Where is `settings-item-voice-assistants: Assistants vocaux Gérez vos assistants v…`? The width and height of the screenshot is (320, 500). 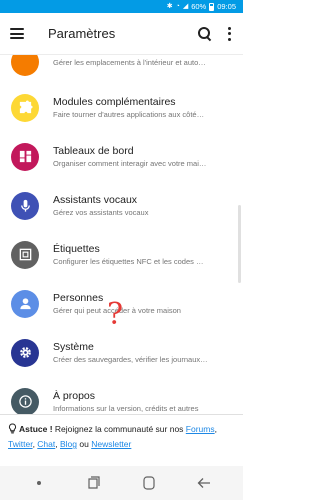
settings-item-voice-assistants: Assistants vocaux Gérez vos assistants v… is located at coordinates (121, 205).